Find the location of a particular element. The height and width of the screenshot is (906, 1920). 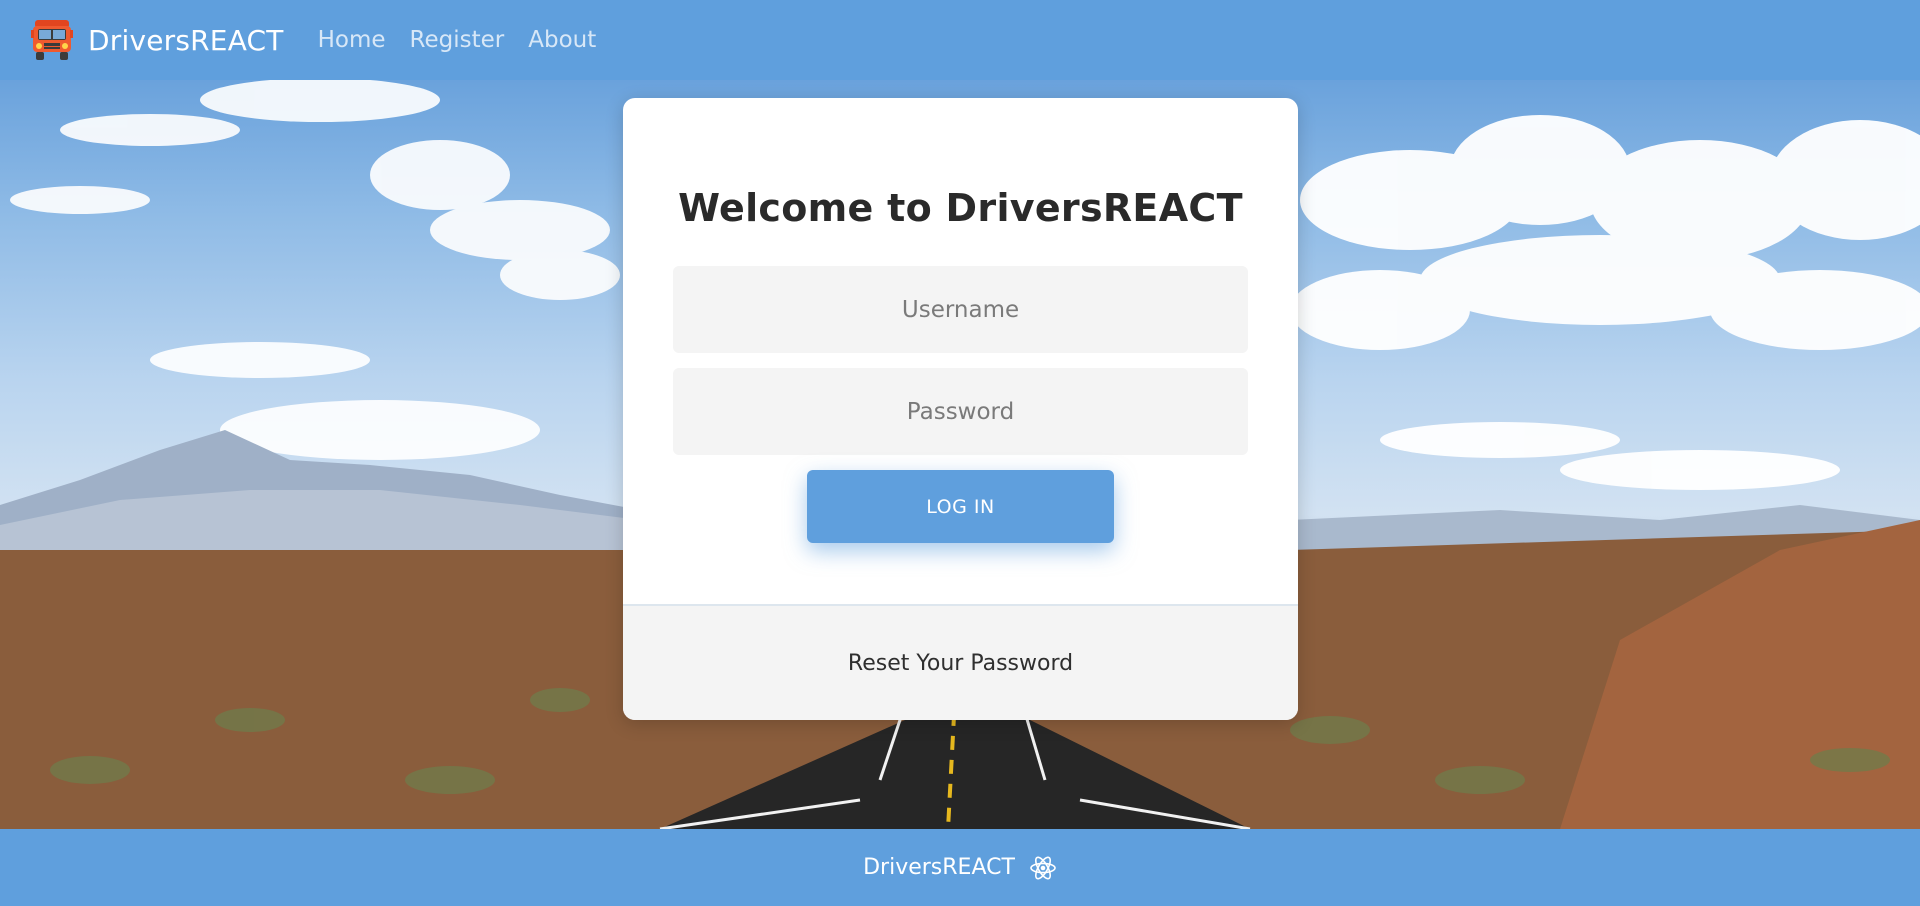

footer-brand: DriversREACT is located at coordinates (939, 867).